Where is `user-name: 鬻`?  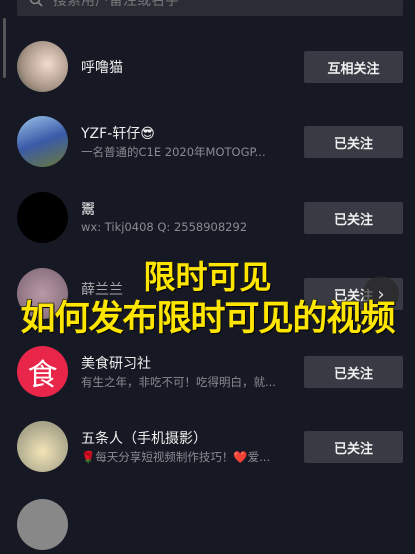 user-name: 鬻 is located at coordinates (88, 210).